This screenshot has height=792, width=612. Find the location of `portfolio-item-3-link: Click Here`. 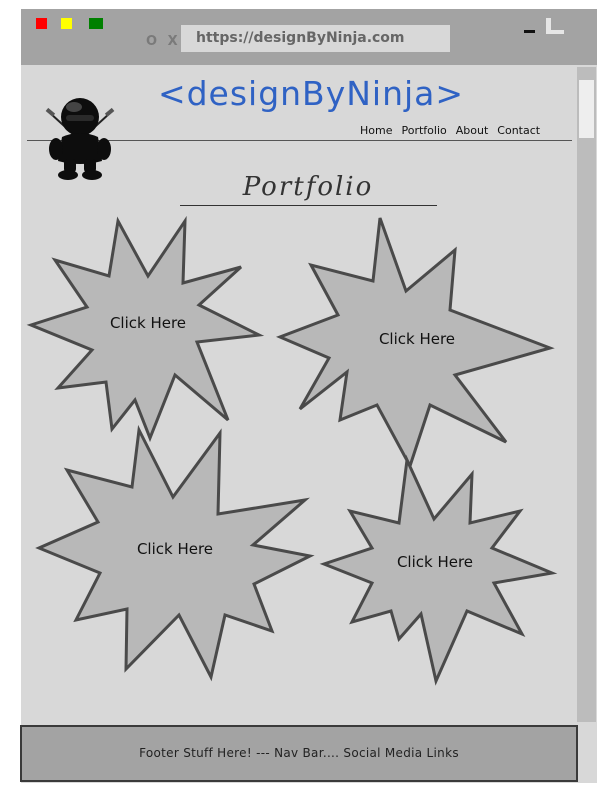

portfolio-item-3-link: Click Here is located at coordinates (175, 549).